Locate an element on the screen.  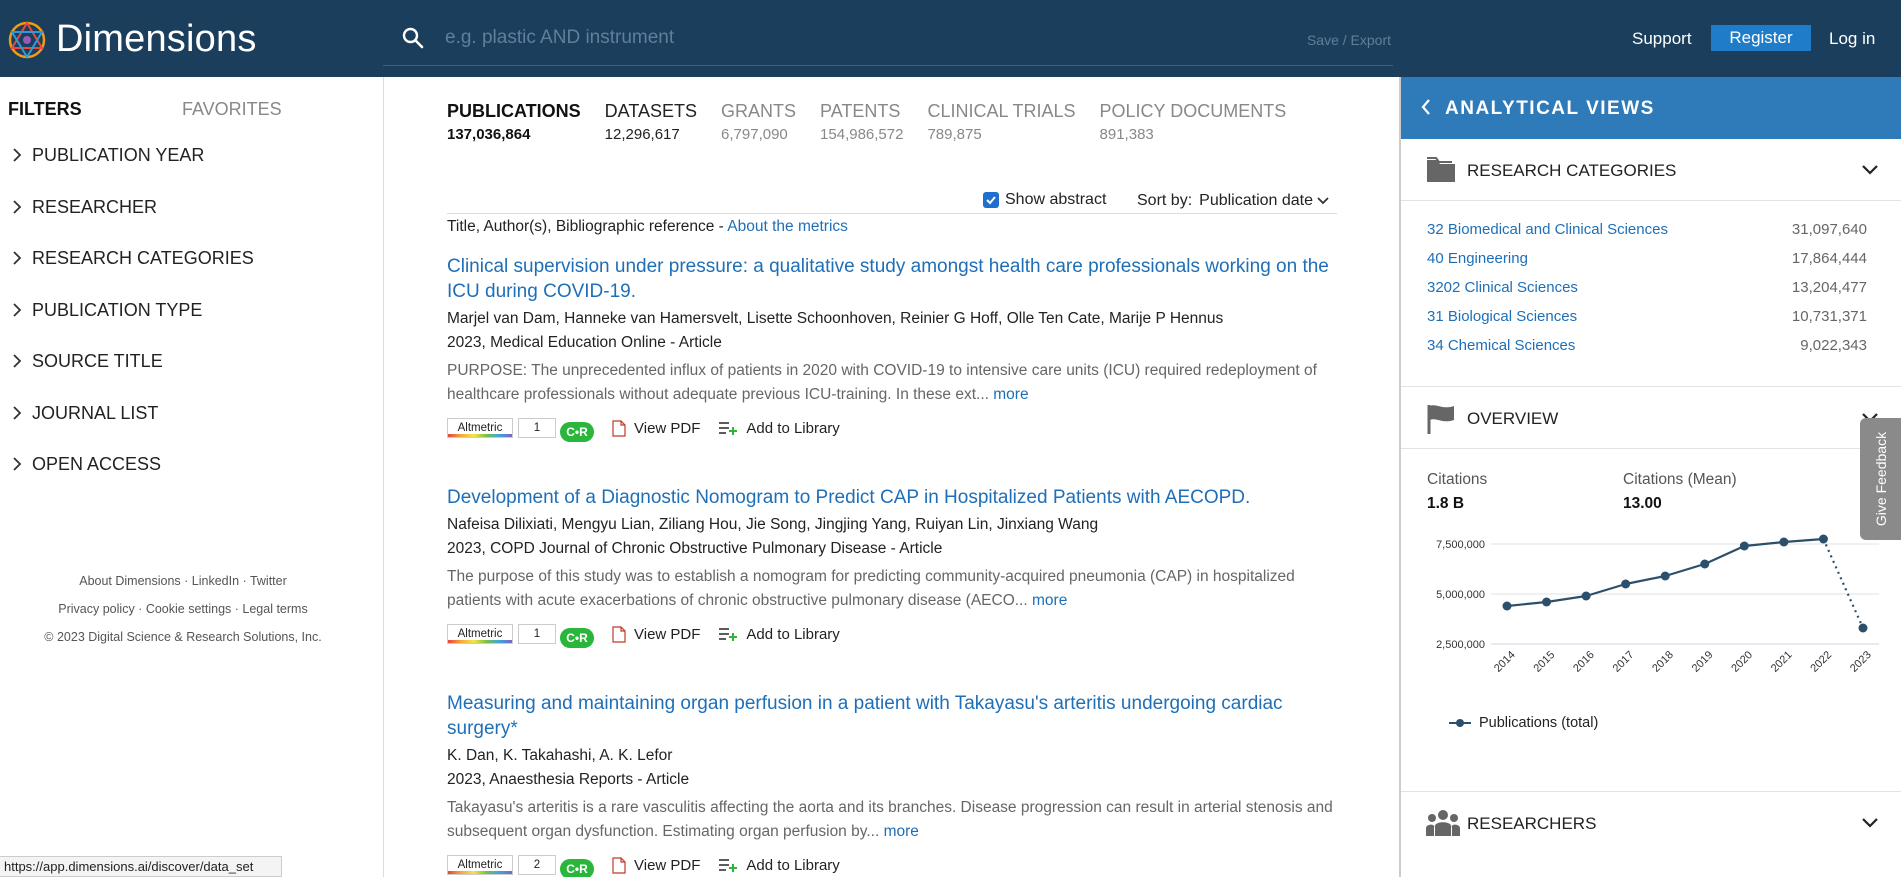
filter-researcher: RESEARCHER is located at coordinates (133, 223).